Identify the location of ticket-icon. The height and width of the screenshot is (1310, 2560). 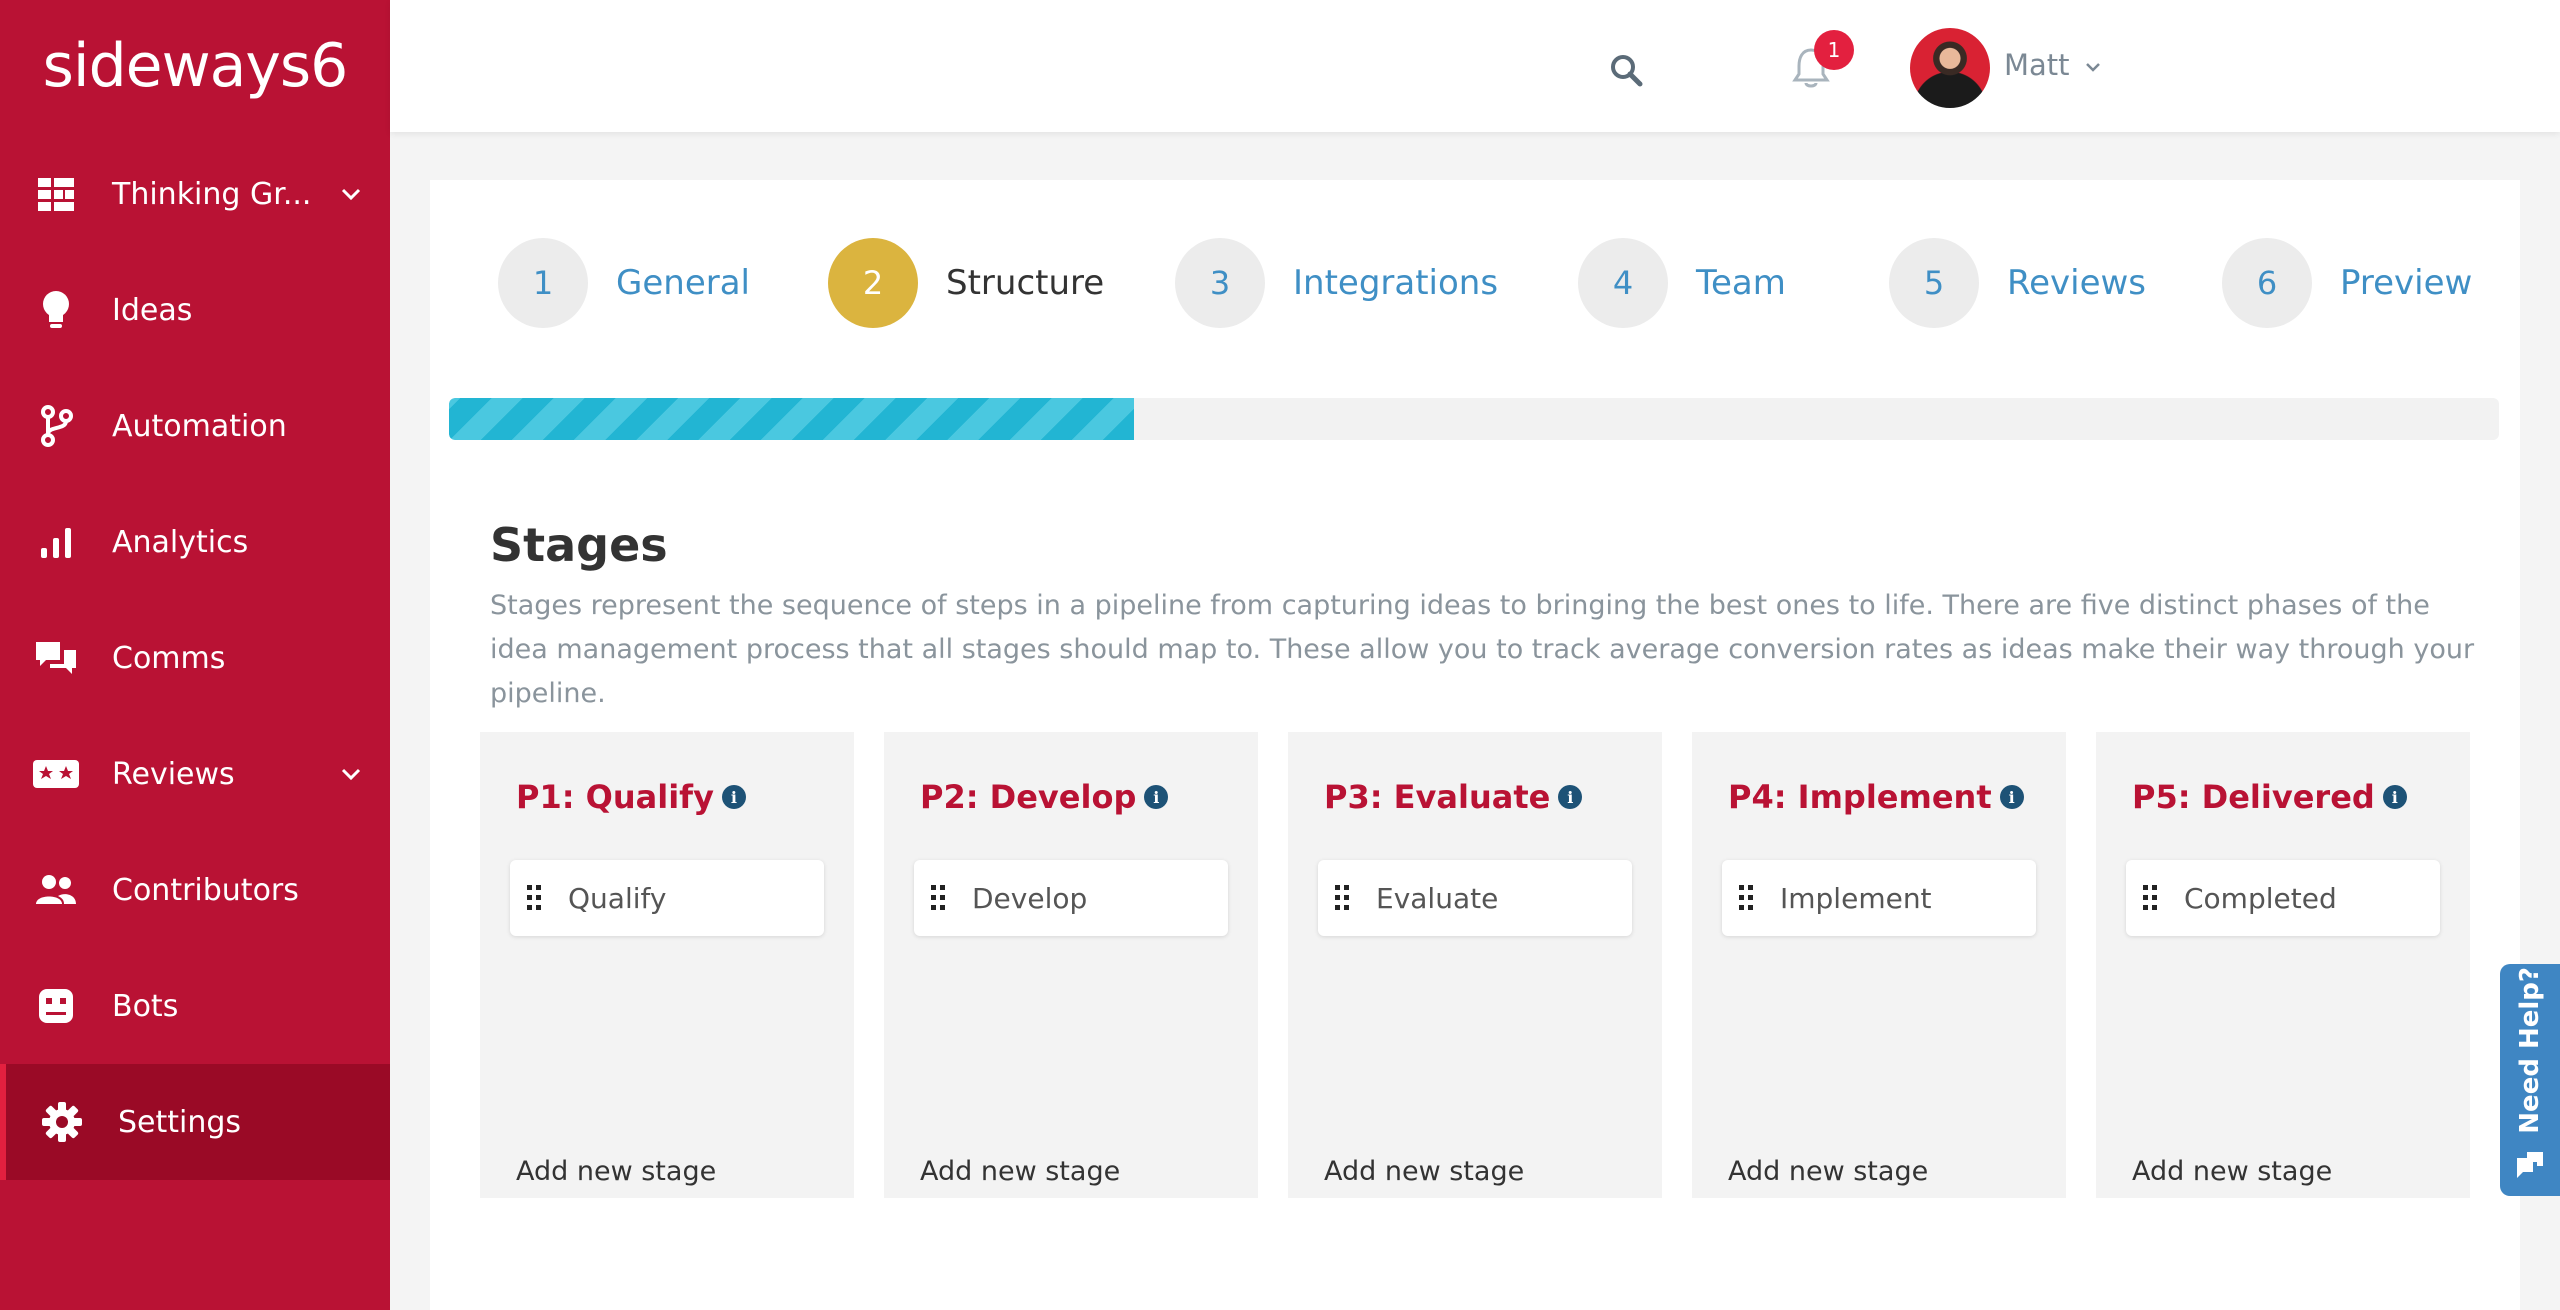
(56, 774).